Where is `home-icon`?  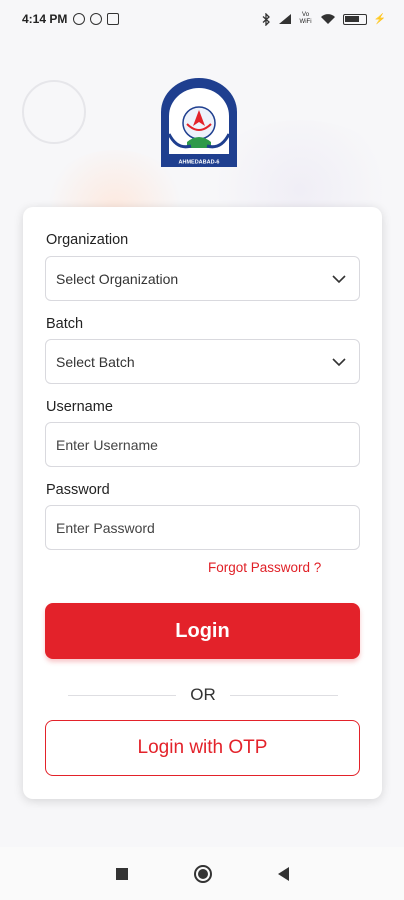
home-icon is located at coordinates (202, 873).